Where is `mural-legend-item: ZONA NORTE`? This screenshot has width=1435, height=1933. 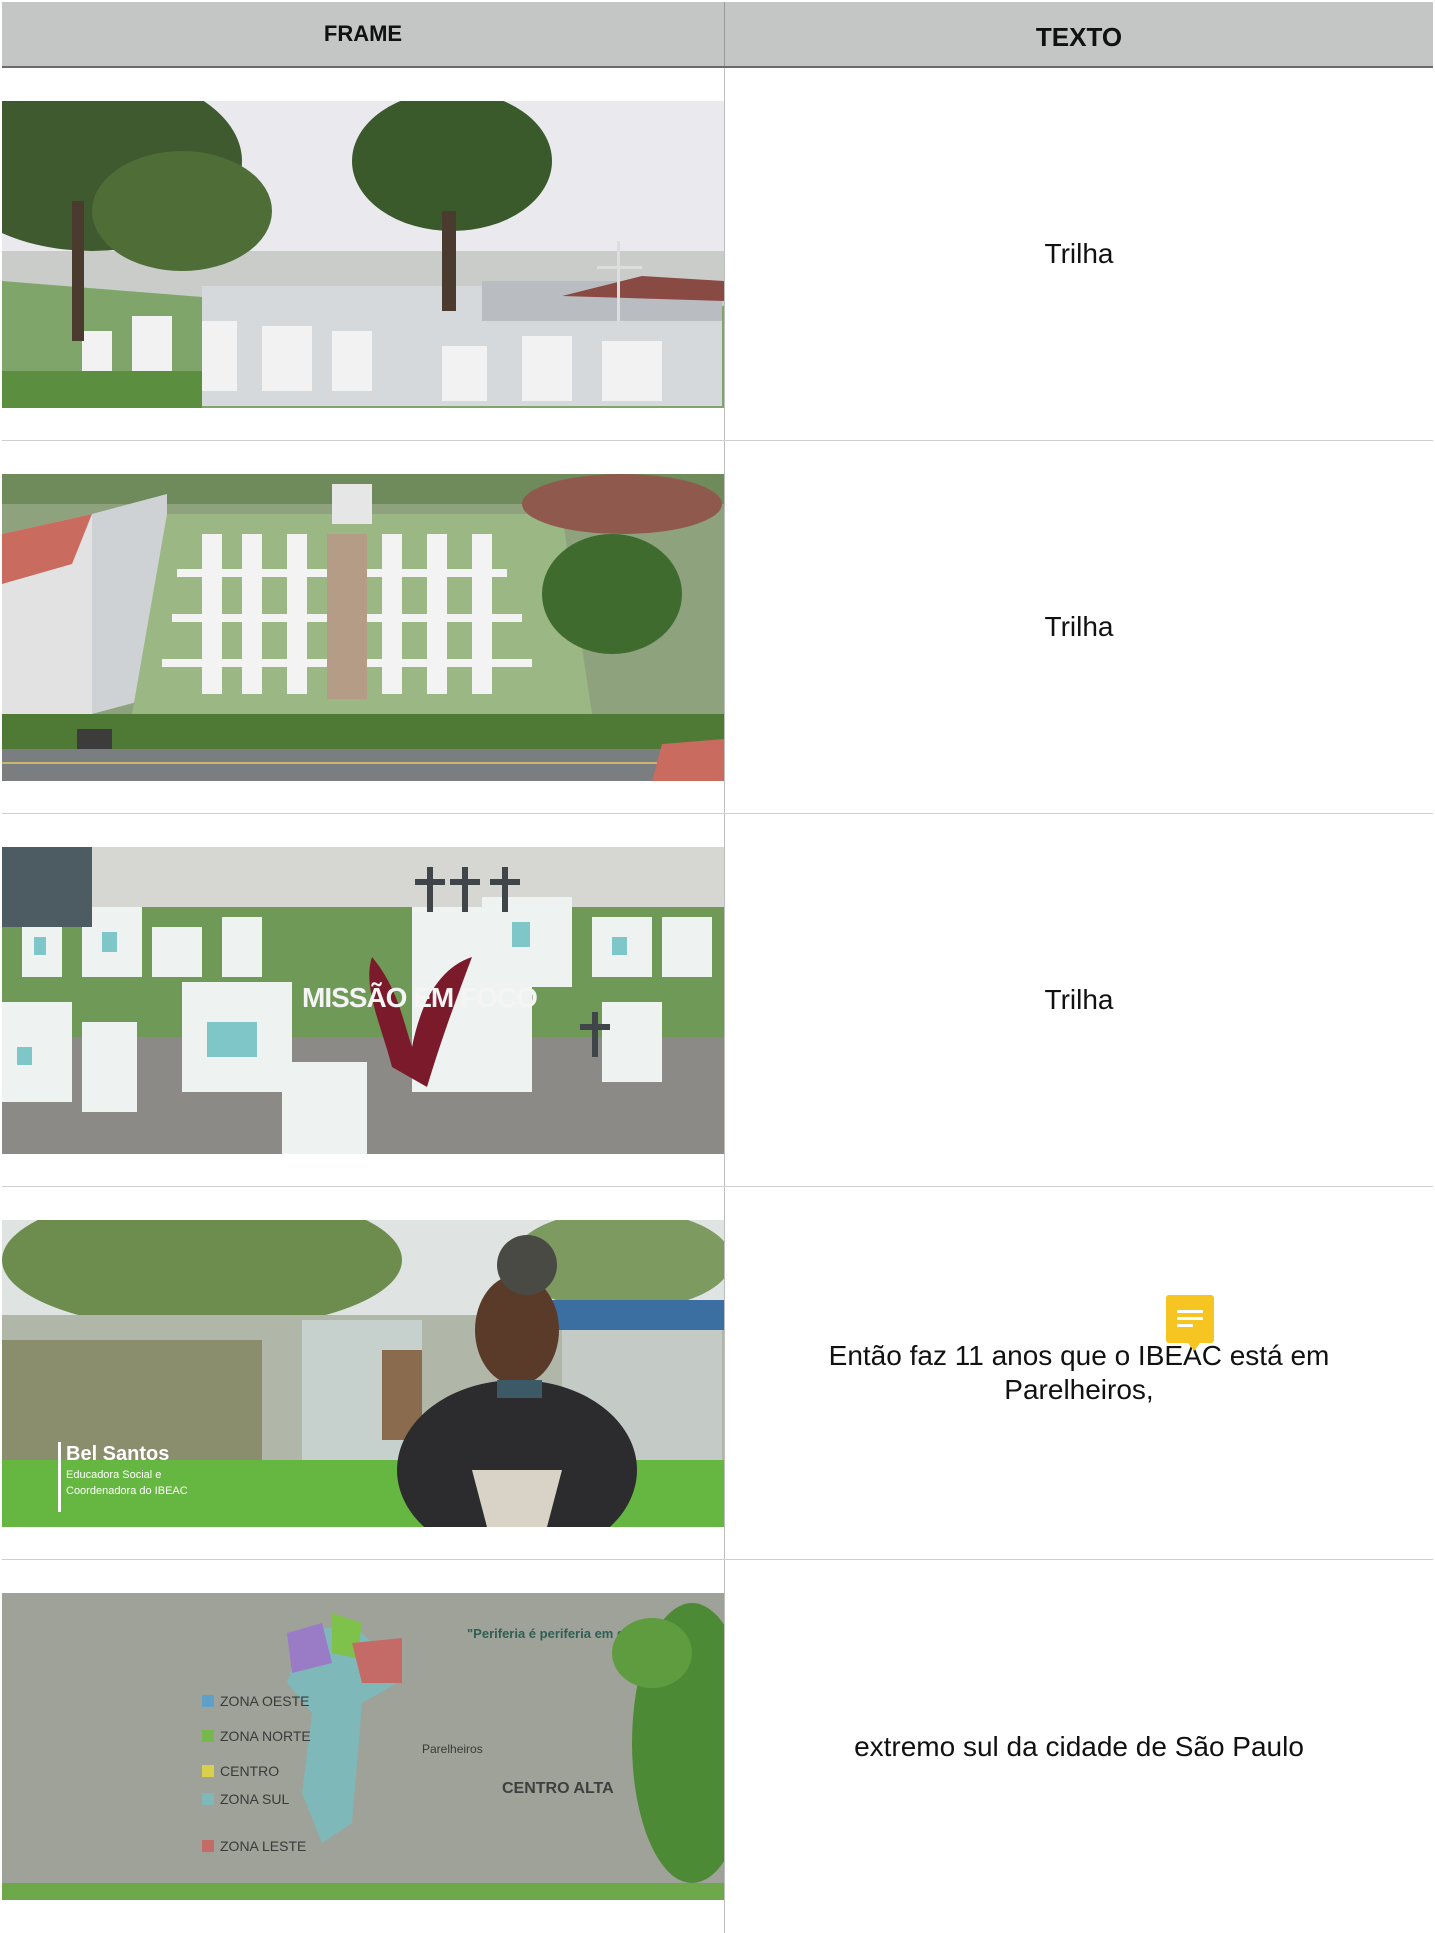 mural-legend-item: ZONA NORTE is located at coordinates (265, 1736).